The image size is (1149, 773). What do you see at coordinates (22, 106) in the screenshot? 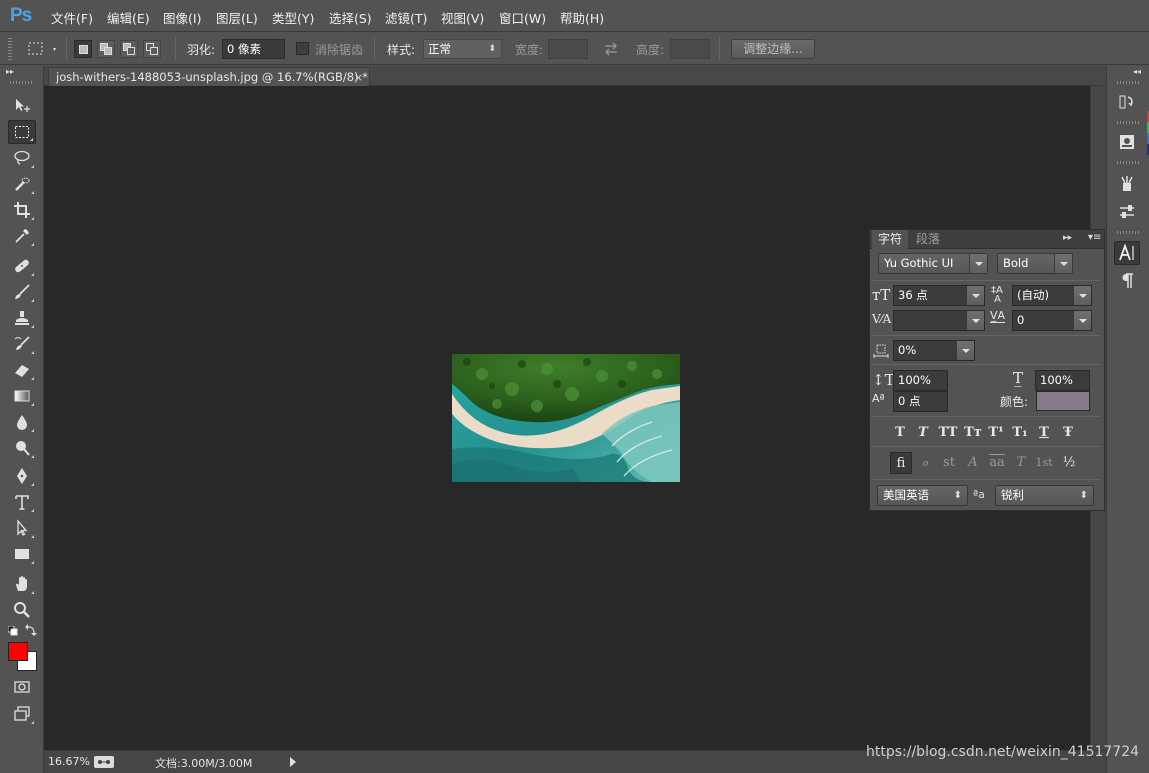
I see `move-tool` at bounding box center [22, 106].